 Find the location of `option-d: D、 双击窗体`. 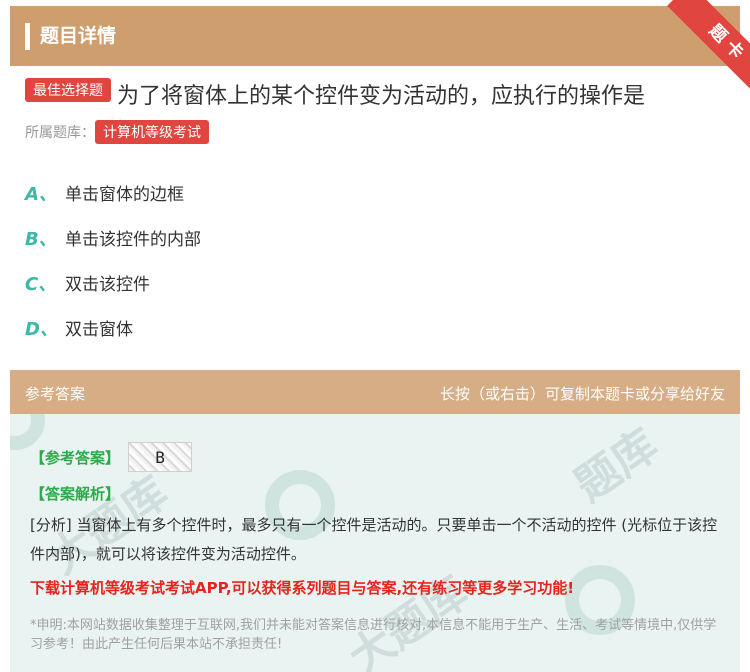

option-d: D、 双击窗体 is located at coordinates (375, 327).